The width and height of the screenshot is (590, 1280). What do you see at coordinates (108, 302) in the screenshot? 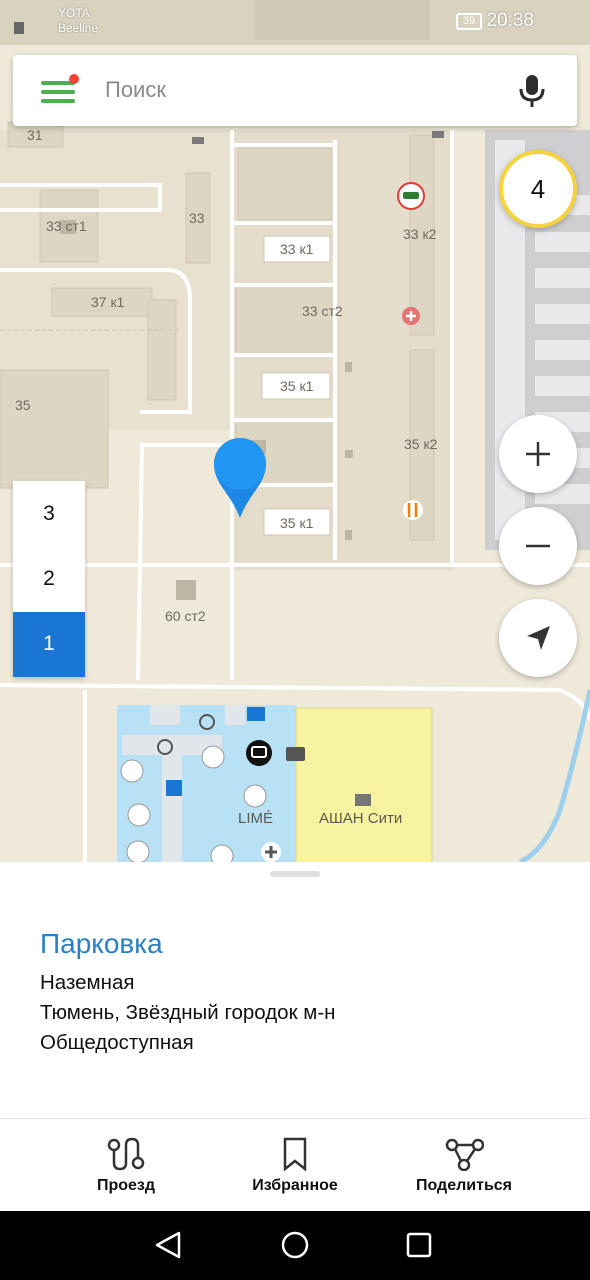
I see `map-label: 37 к1` at bounding box center [108, 302].